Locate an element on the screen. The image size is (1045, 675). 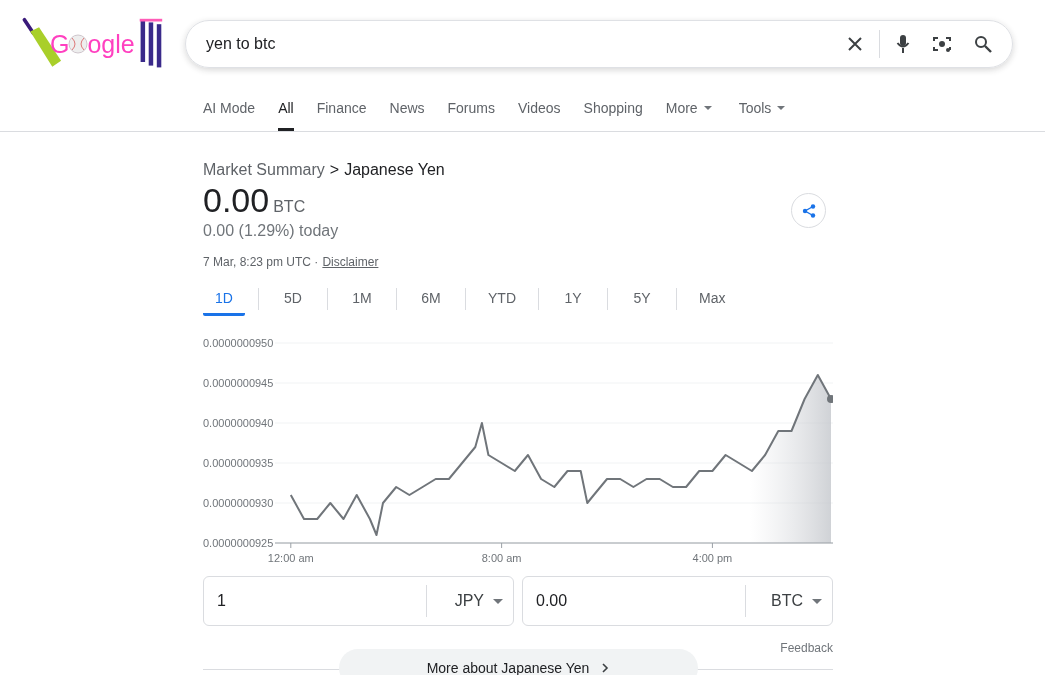
range-tab: 6M is located at coordinates (431, 299).